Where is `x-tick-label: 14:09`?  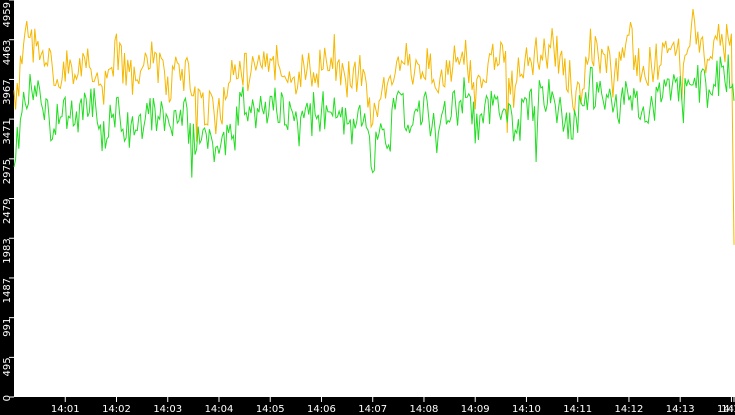
x-tick-label: 14:09 is located at coordinates (475, 409).